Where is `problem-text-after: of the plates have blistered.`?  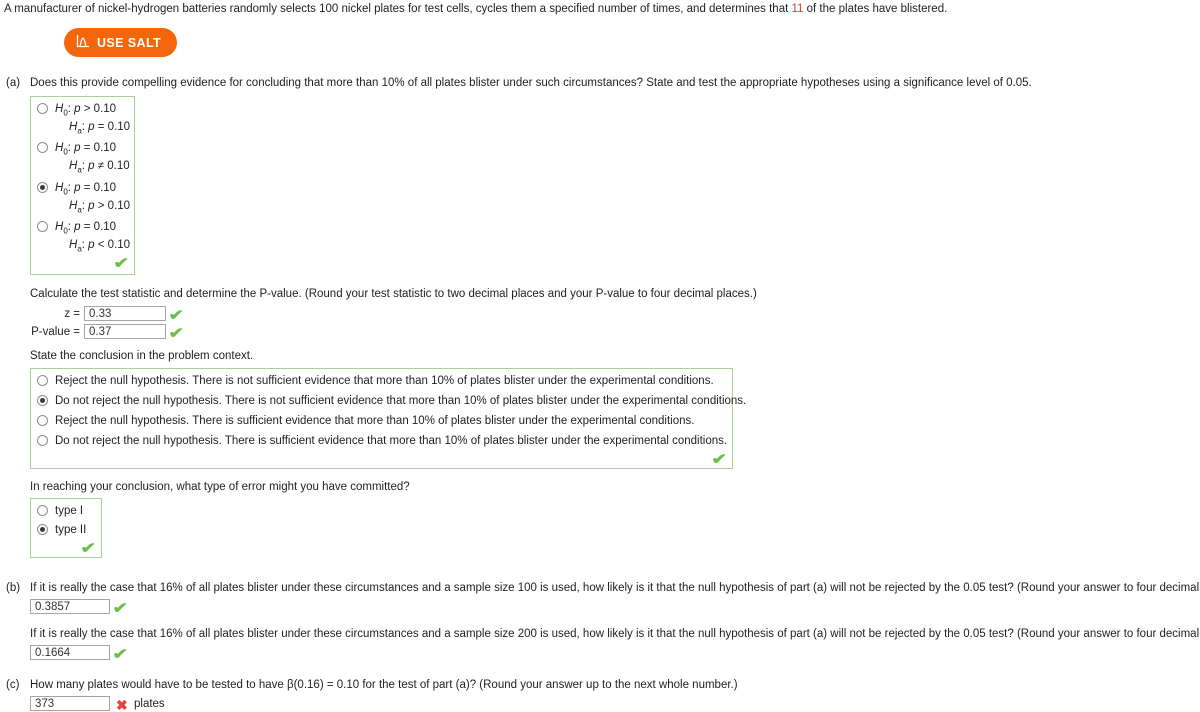
problem-text-after: of the plates have blistered. is located at coordinates (875, 9).